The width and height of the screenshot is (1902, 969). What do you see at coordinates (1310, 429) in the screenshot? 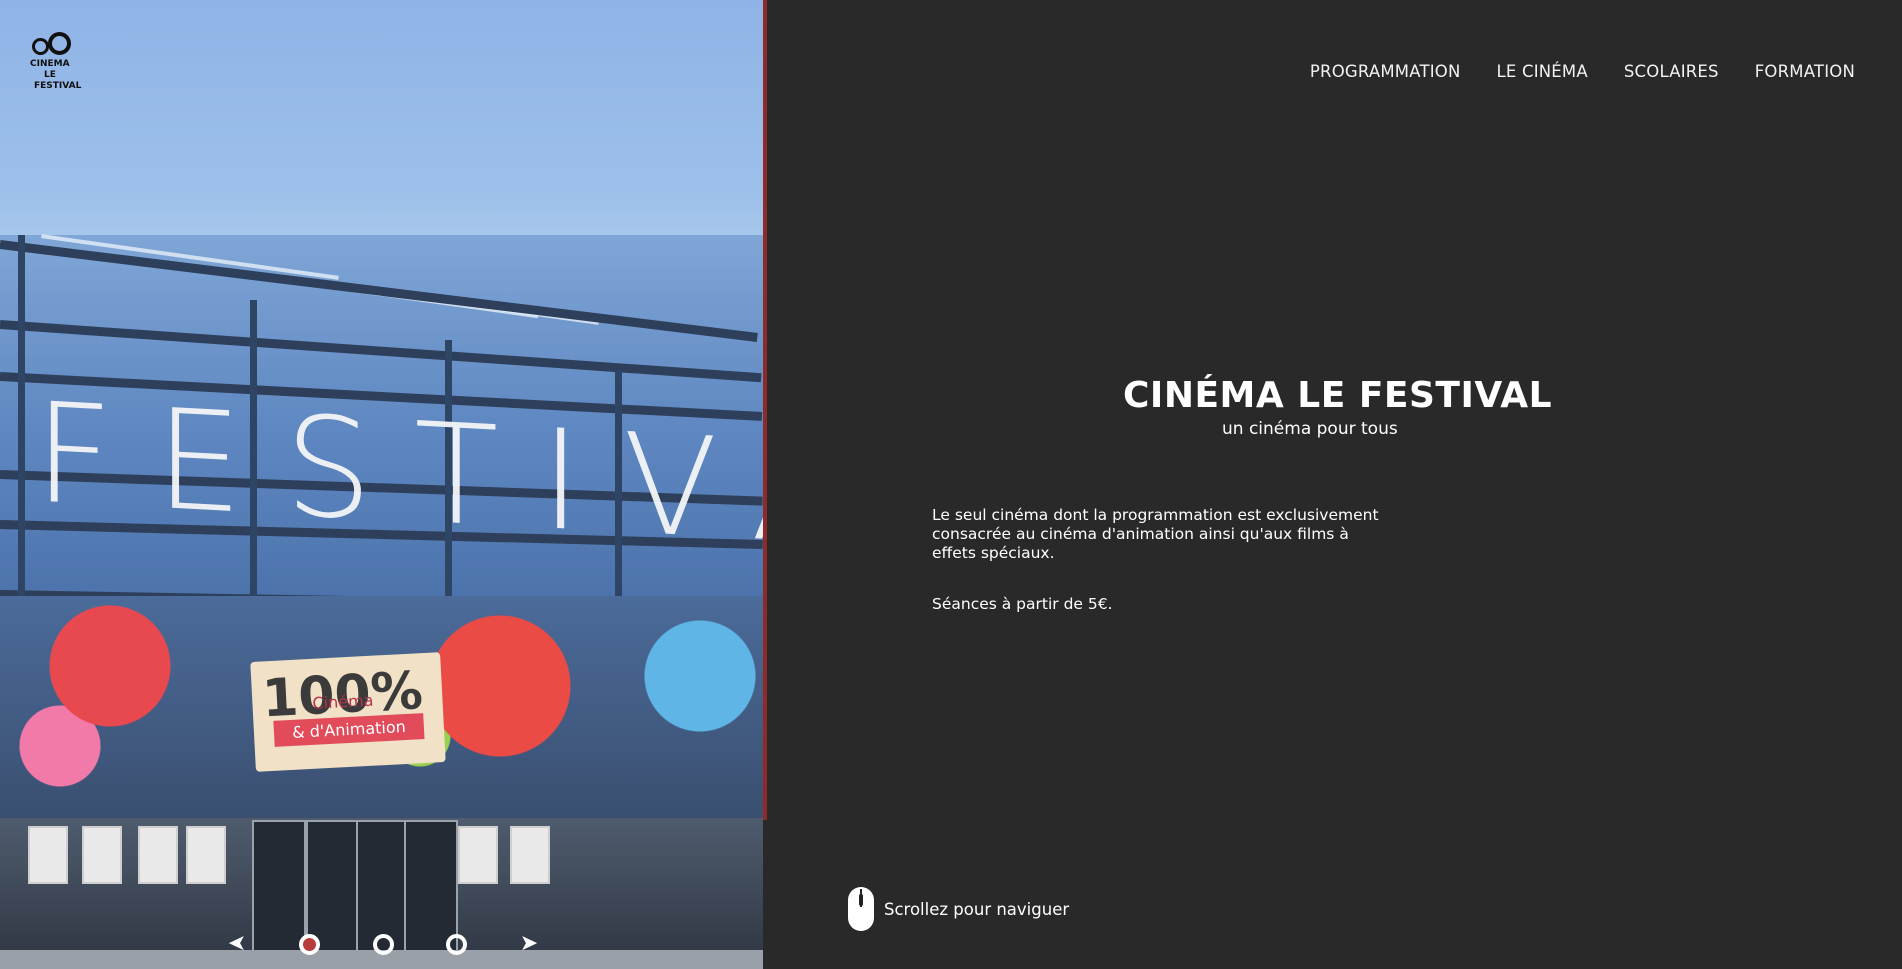
I see `page-subtitle: un cinéma pour tous` at bounding box center [1310, 429].